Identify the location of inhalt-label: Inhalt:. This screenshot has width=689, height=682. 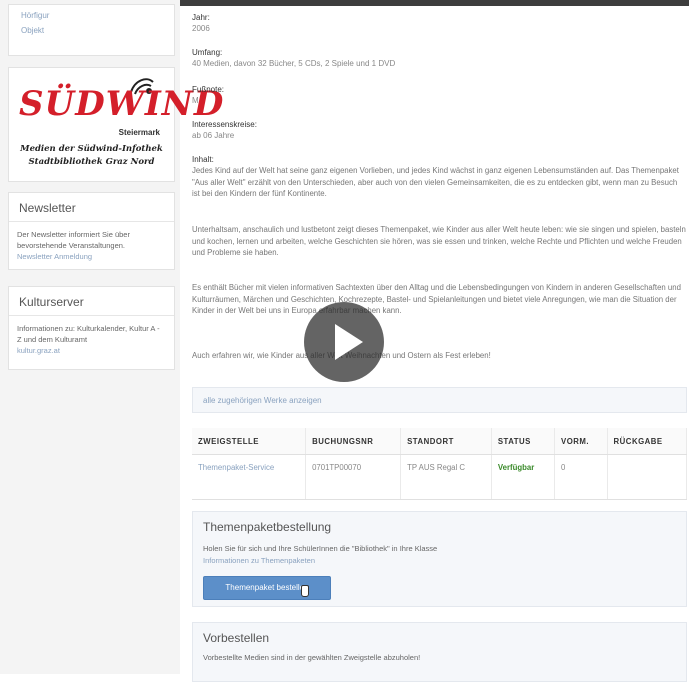
(203, 159).